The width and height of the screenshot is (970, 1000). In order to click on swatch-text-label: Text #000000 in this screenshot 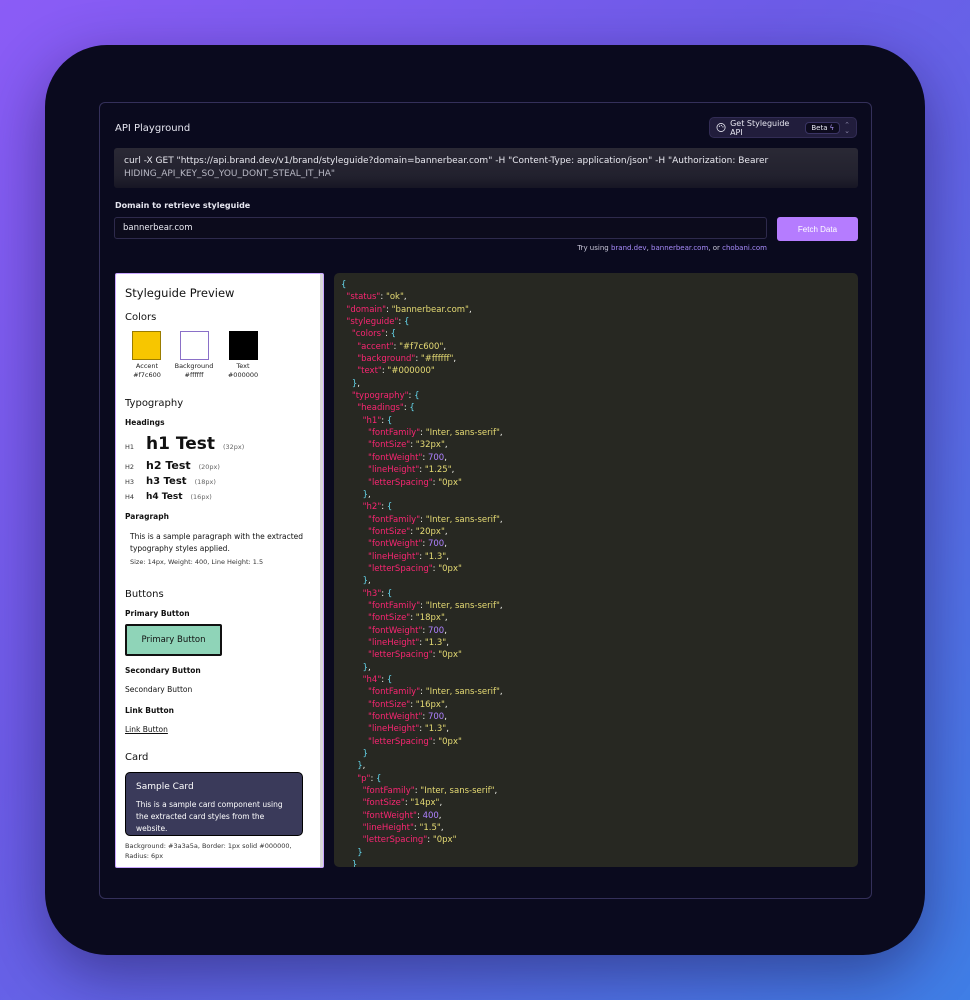, I will do `click(243, 371)`.